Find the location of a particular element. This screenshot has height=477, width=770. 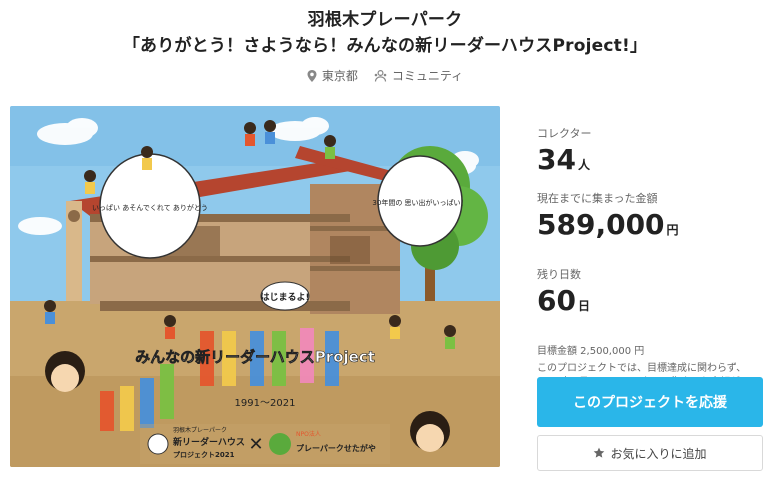

hero-title-text: みんなの新リーダーハウスProject is located at coordinates (255, 357).